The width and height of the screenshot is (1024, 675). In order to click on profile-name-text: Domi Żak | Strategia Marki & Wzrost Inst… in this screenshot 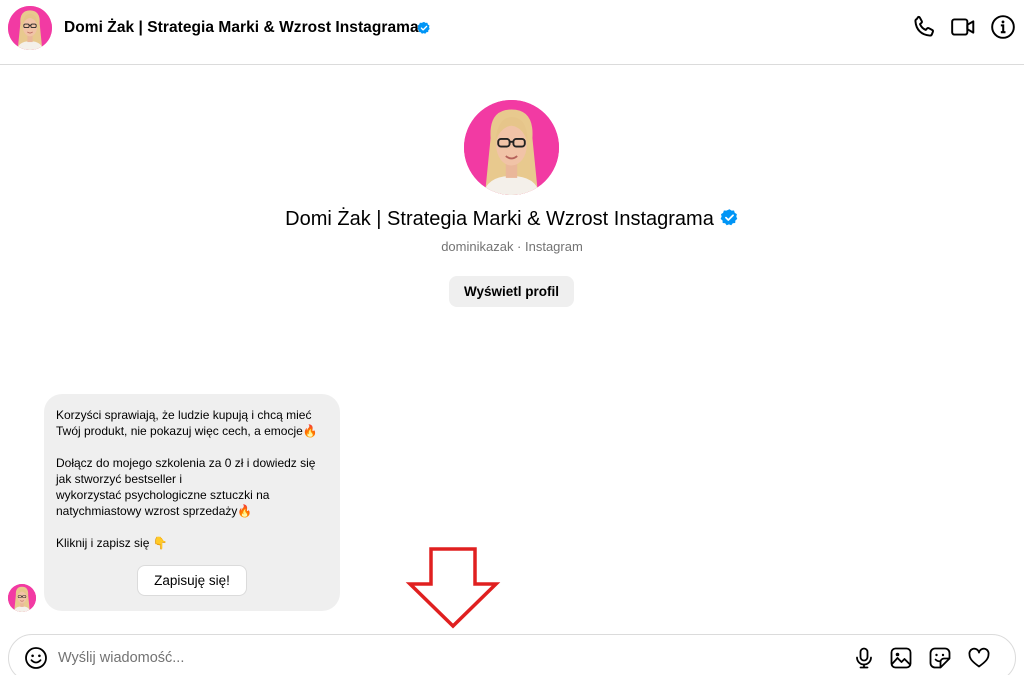, I will do `click(499, 219)`.